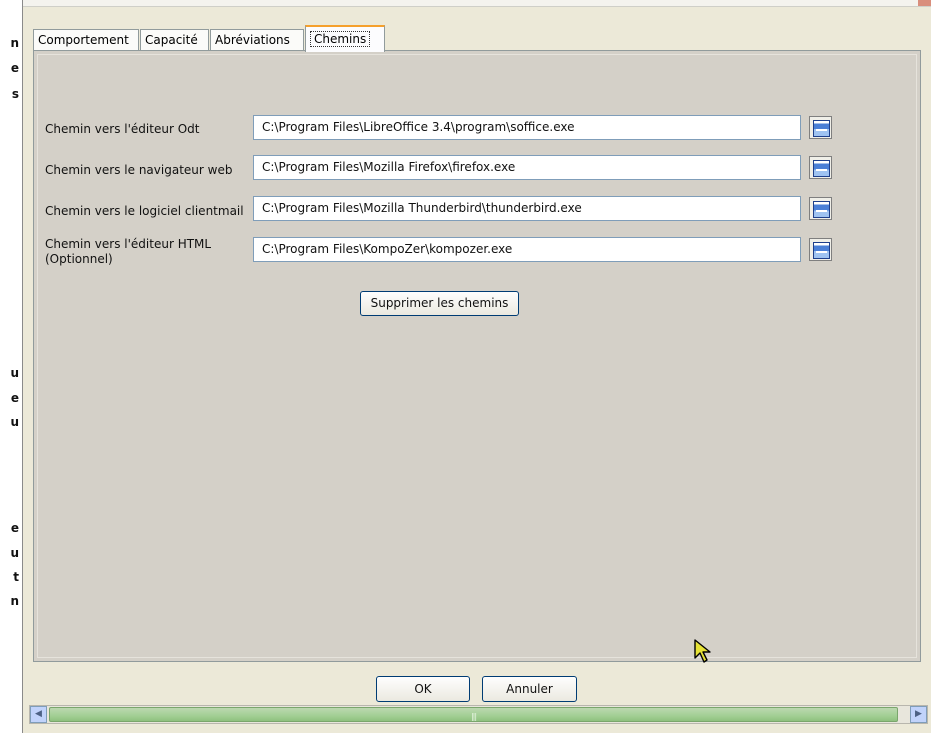  I want to click on mouse-cursor-icon, so click(702, 651).